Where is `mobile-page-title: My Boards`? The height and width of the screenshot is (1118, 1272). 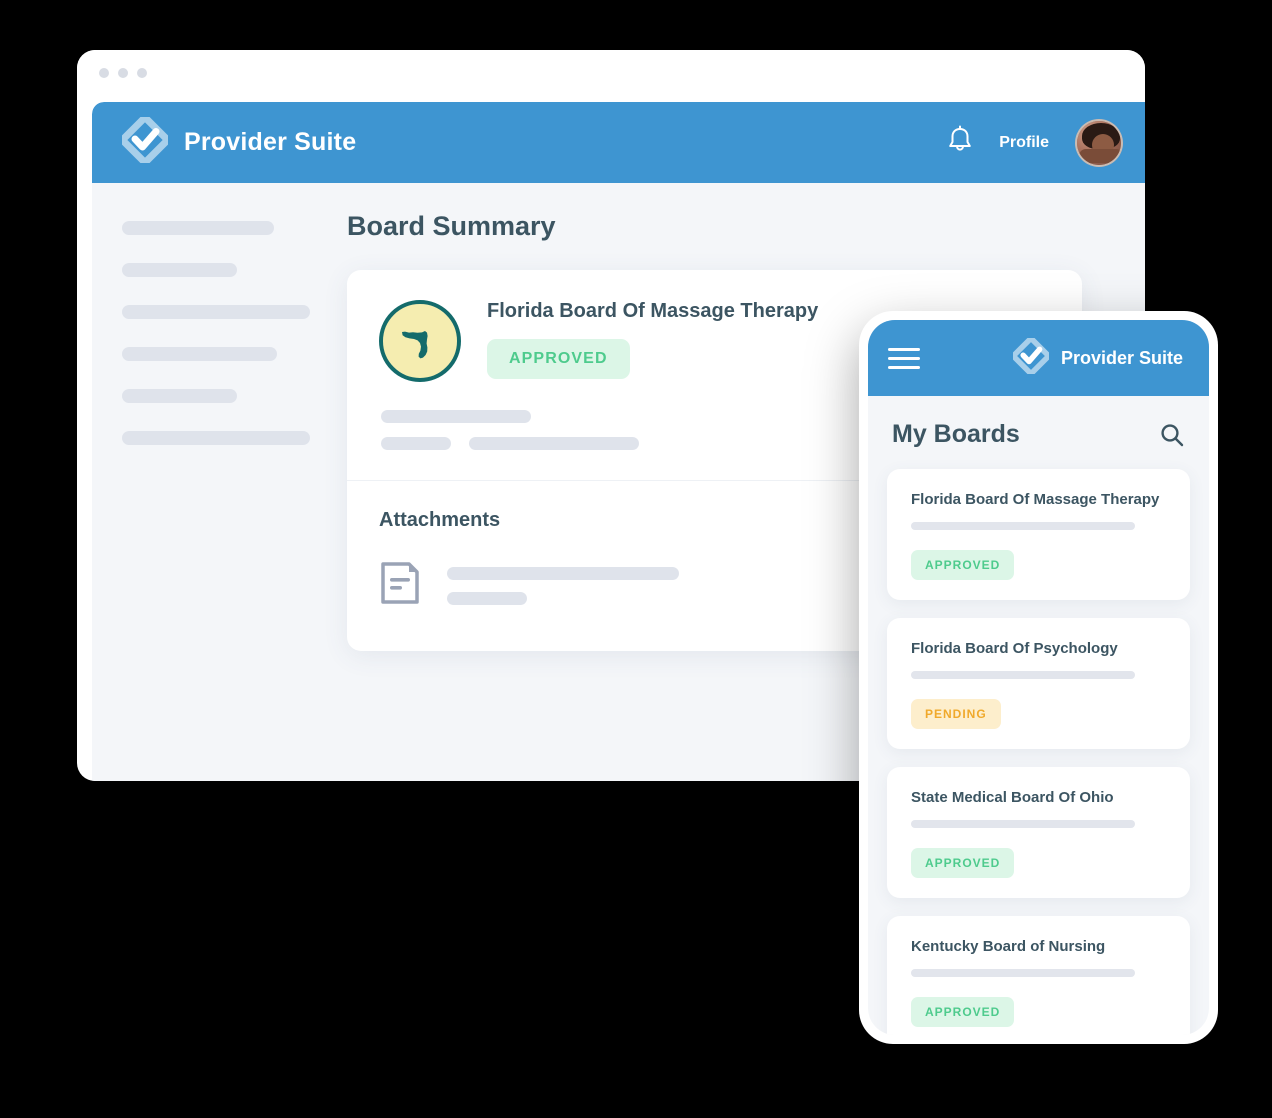 mobile-page-title: My Boards is located at coordinates (956, 434).